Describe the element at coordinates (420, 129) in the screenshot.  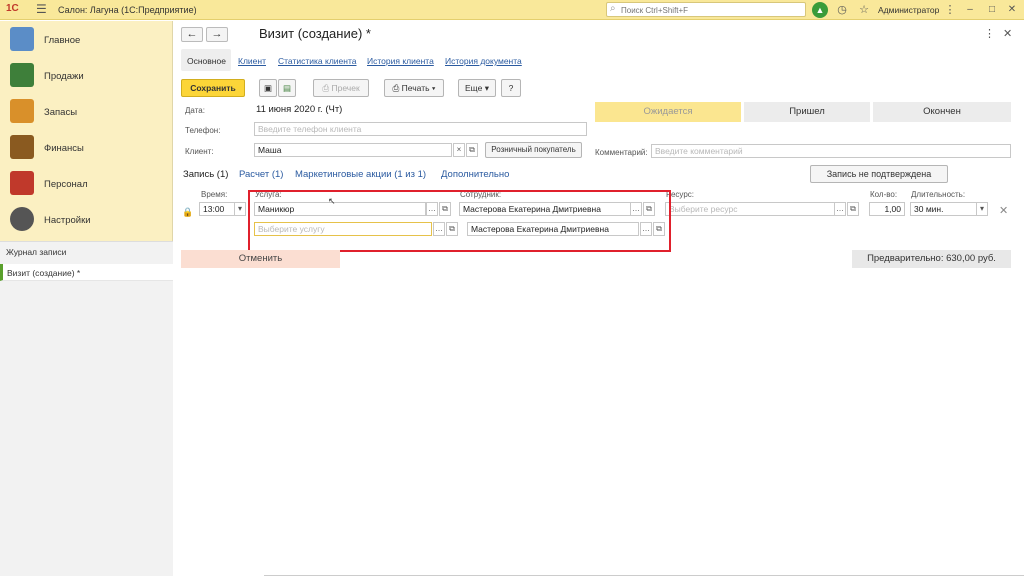
I see `phone-field: Введите телефон клиента` at that location.